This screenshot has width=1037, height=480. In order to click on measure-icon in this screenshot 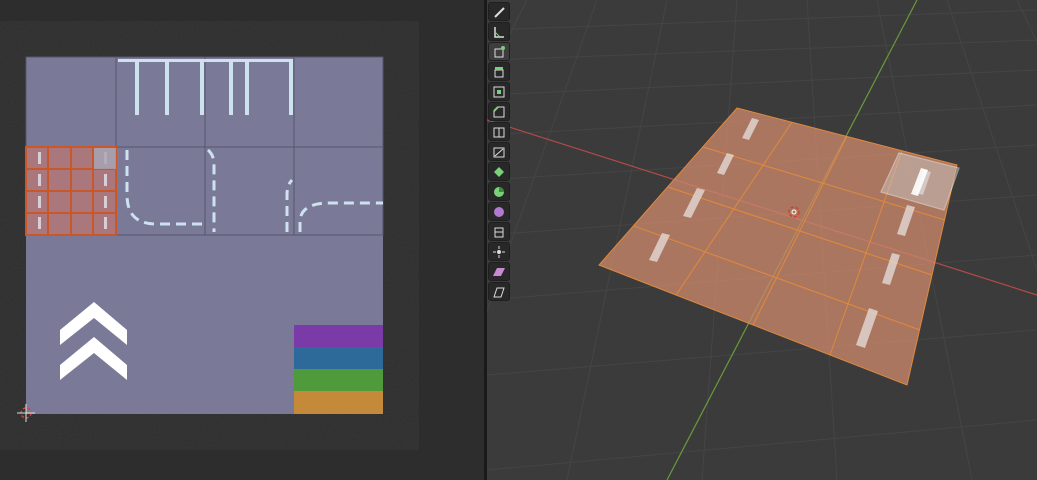, I will do `click(499, 31)`.